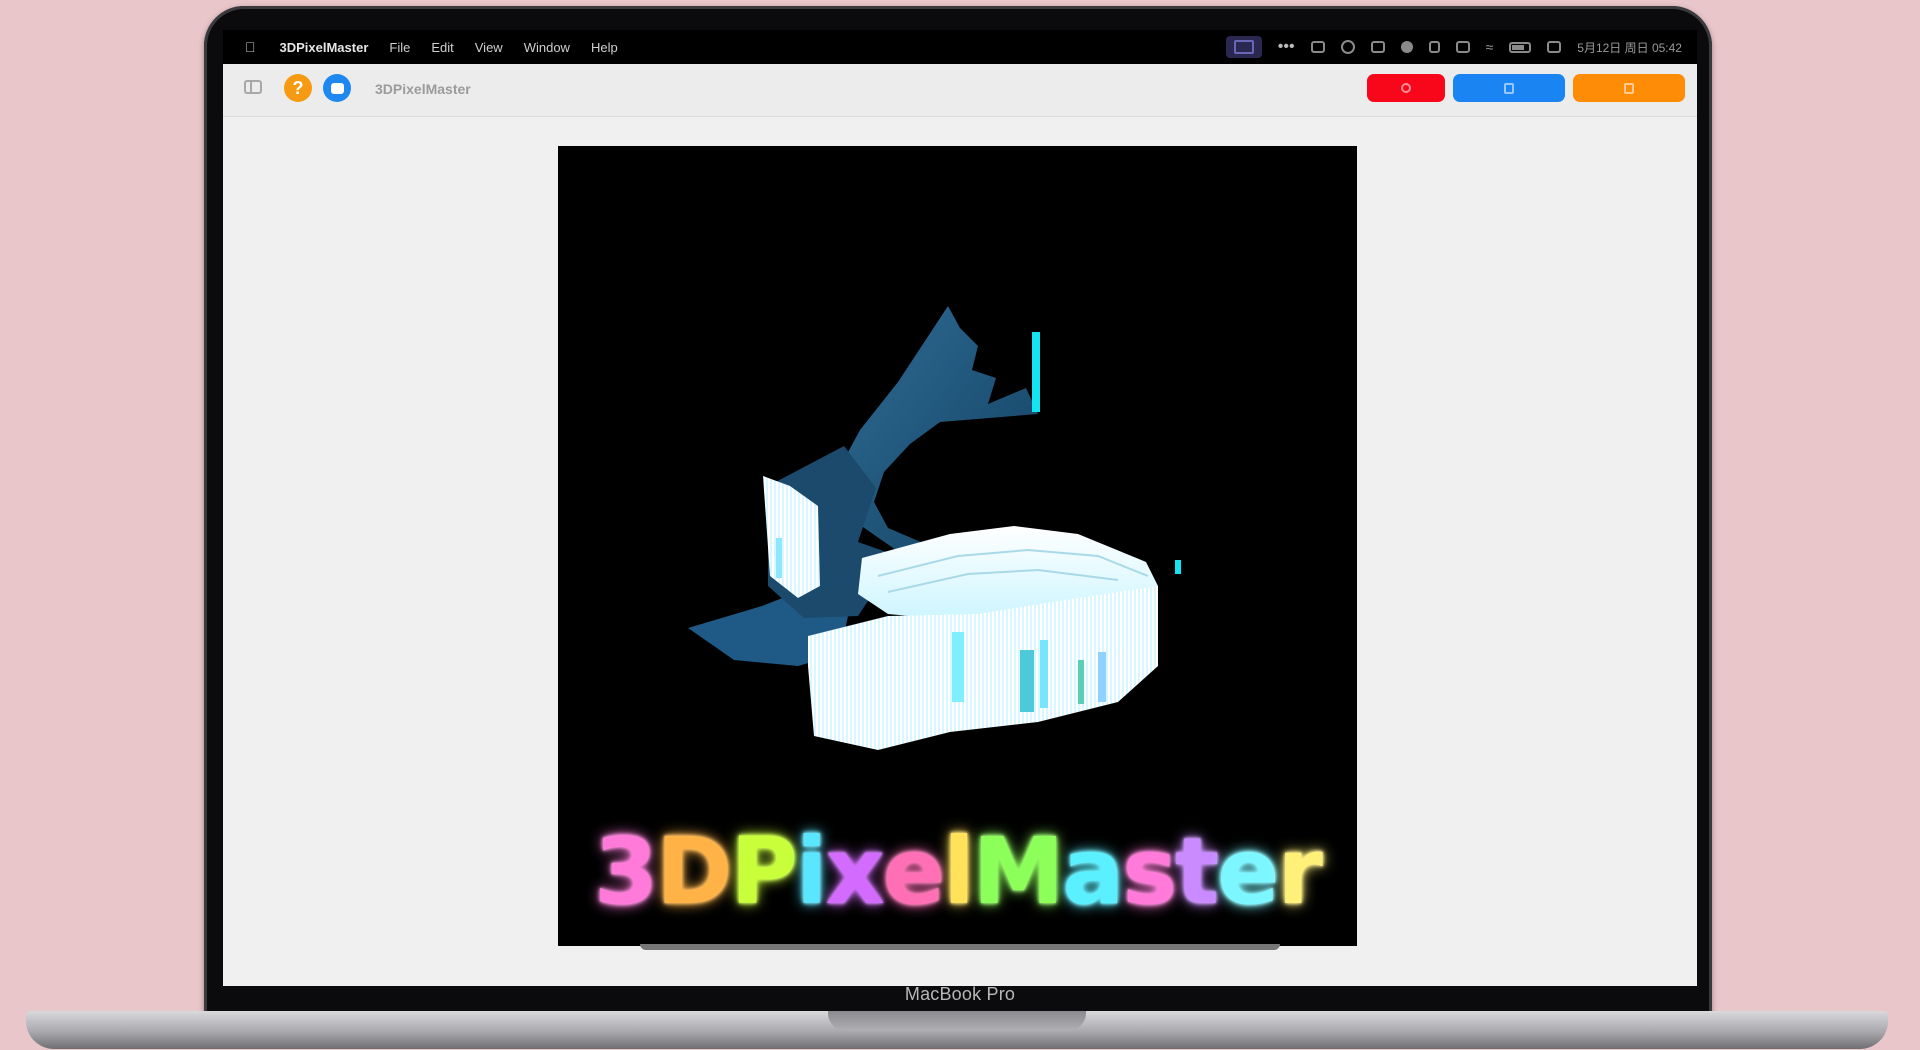 The image size is (1920, 1050). I want to click on window-icon, so click(1462, 47).